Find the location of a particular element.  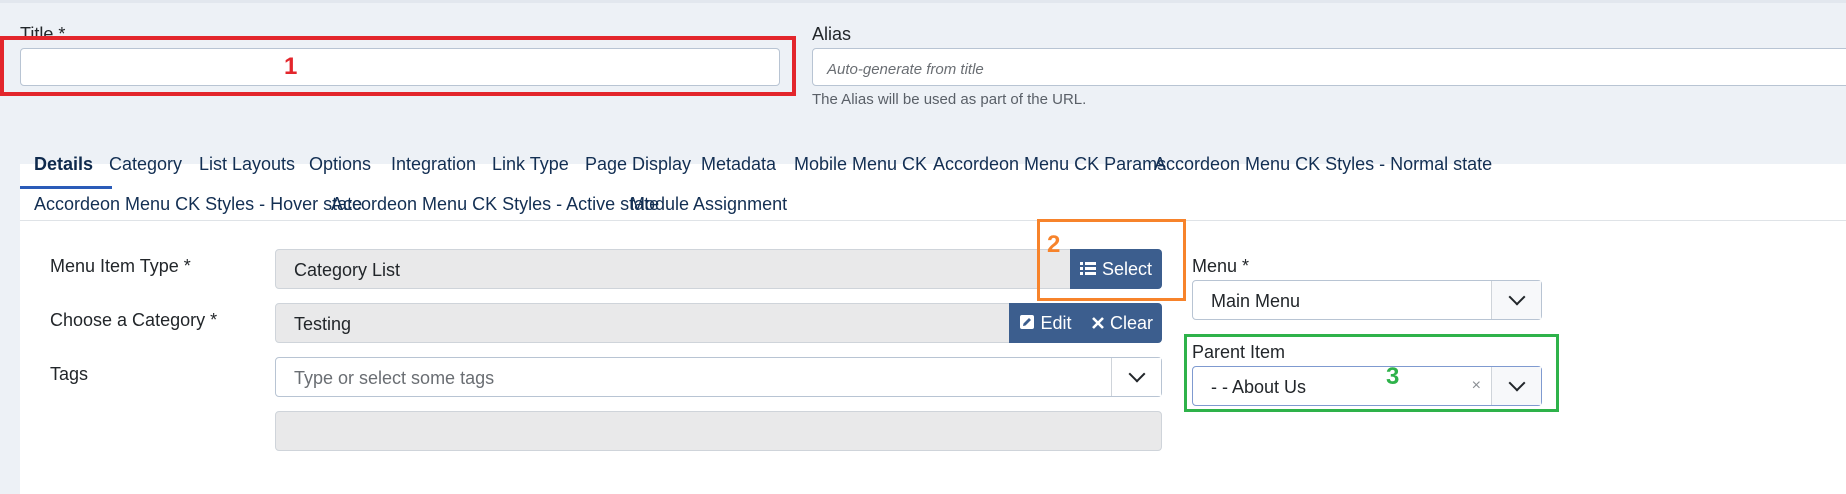

edit-button-label: Edit is located at coordinates (1056, 322).